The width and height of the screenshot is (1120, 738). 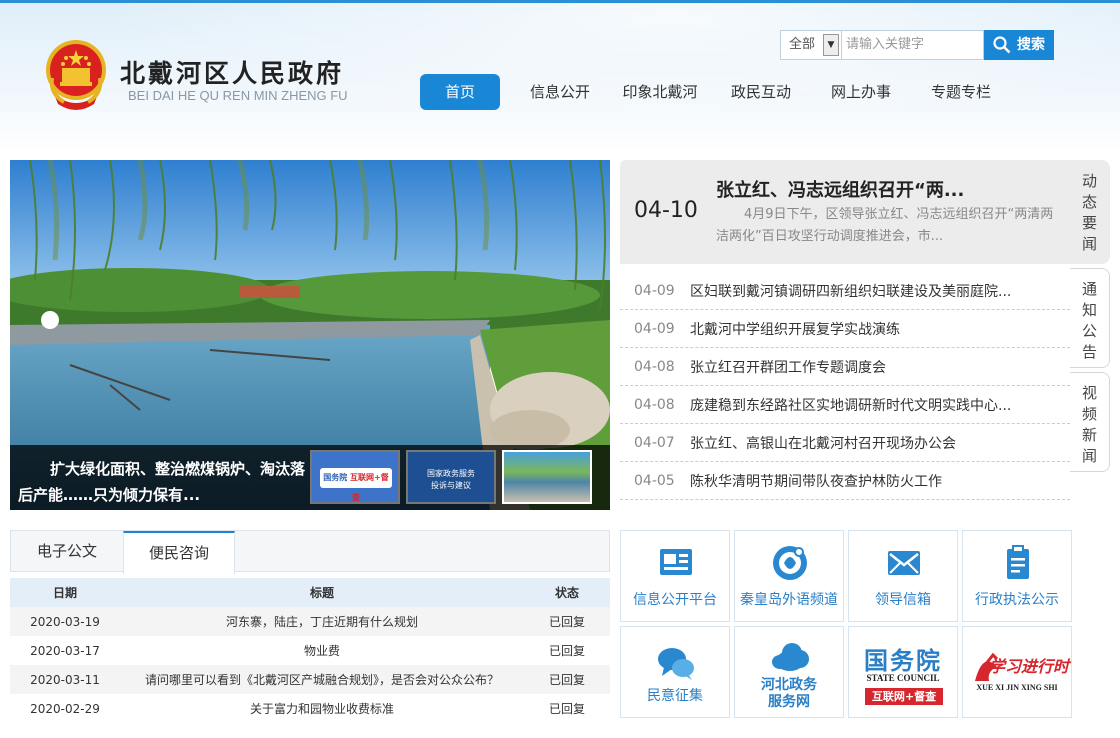 What do you see at coordinates (789, 702) in the screenshot?
I see `service-label-line2: 服务网` at bounding box center [789, 702].